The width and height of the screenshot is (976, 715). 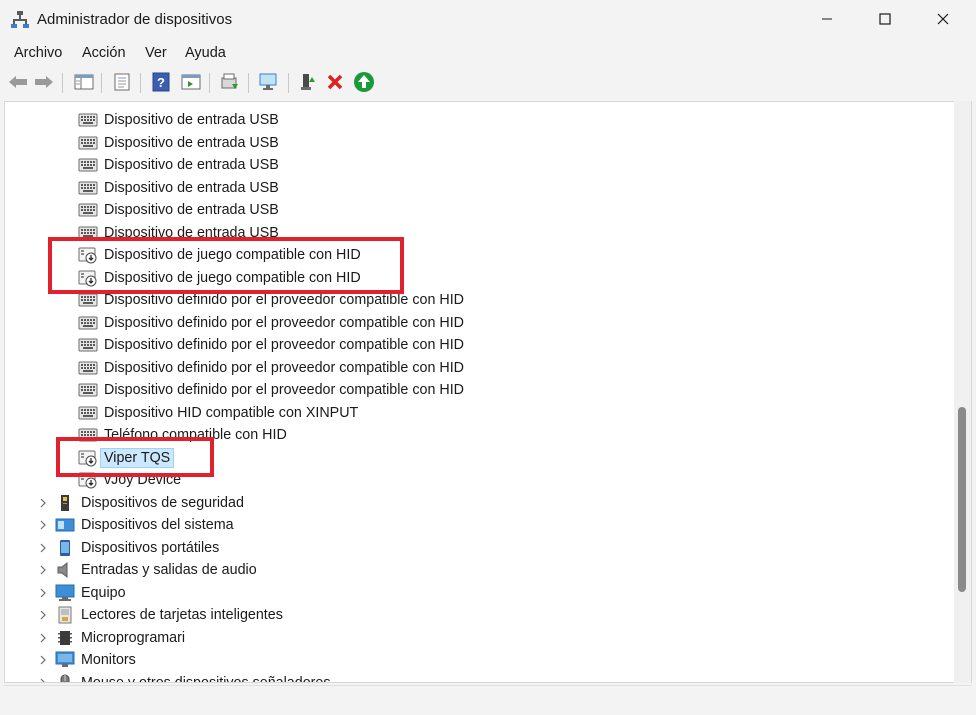 What do you see at coordinates (182, 615) in the screenshot?
I see `device-category-label: Lectores de tarjetas inteligentes` at bounding box center [182, 615].